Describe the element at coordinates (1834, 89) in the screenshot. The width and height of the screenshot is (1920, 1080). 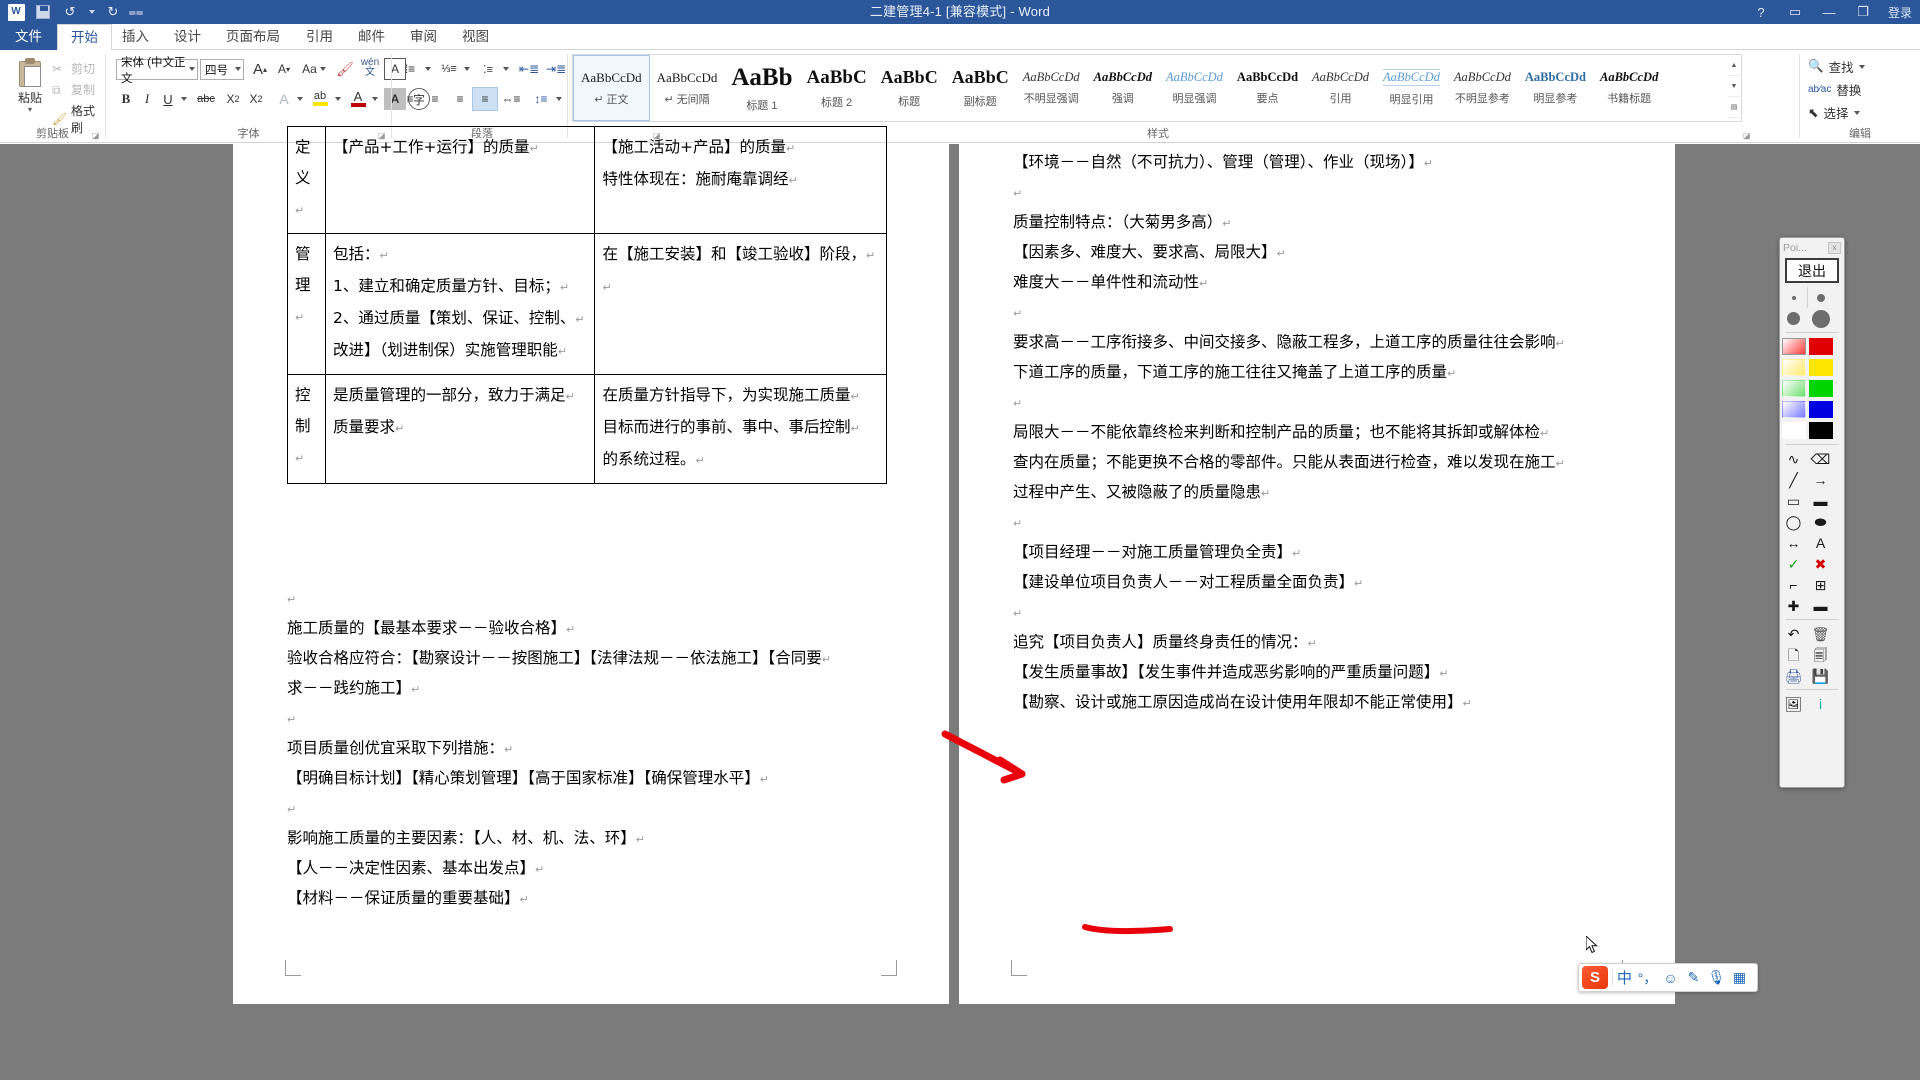
I see `replace-button: ab⁄ac 替换` at that location.